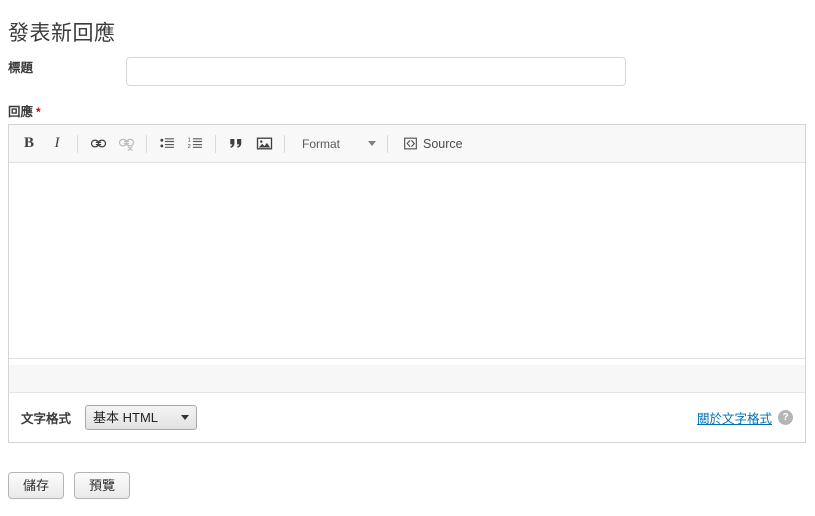 This screenshot has width=815, height=516. I want to click on subject-field-group: 標題, so click(407, 72).